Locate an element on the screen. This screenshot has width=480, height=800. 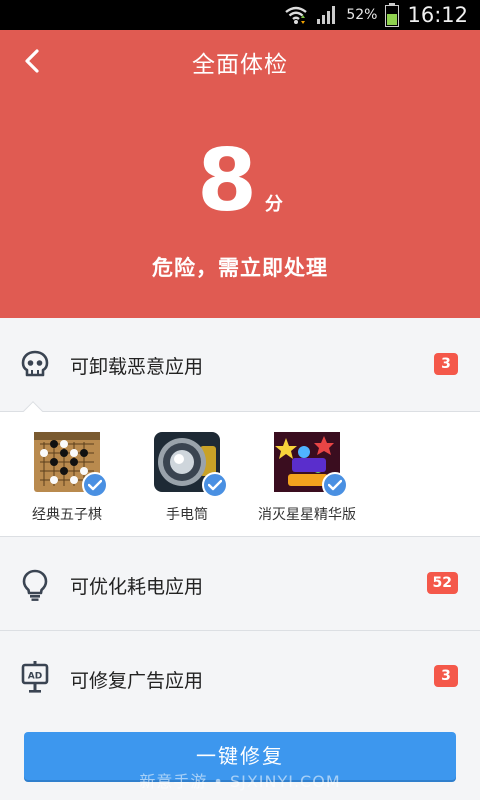
svg-text: AD is located at coordinates (35, 677).